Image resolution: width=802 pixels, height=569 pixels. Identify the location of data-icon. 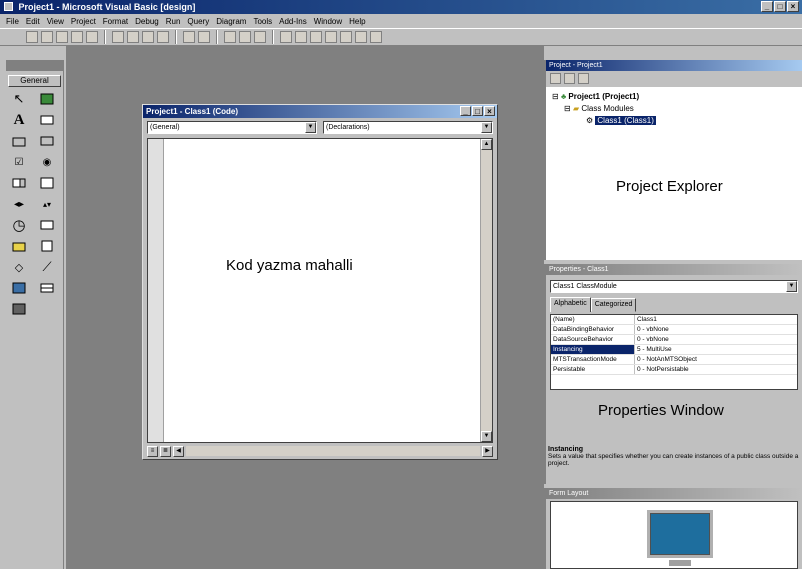
(47, 288).